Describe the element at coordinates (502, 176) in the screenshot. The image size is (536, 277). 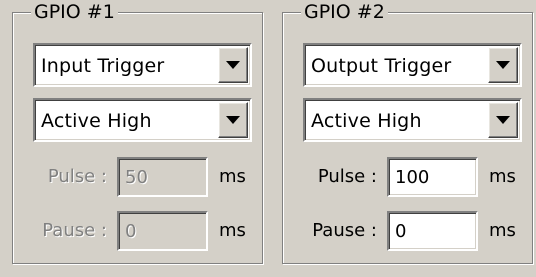
I see `gpio2-pulse-unit: ms` at that location.